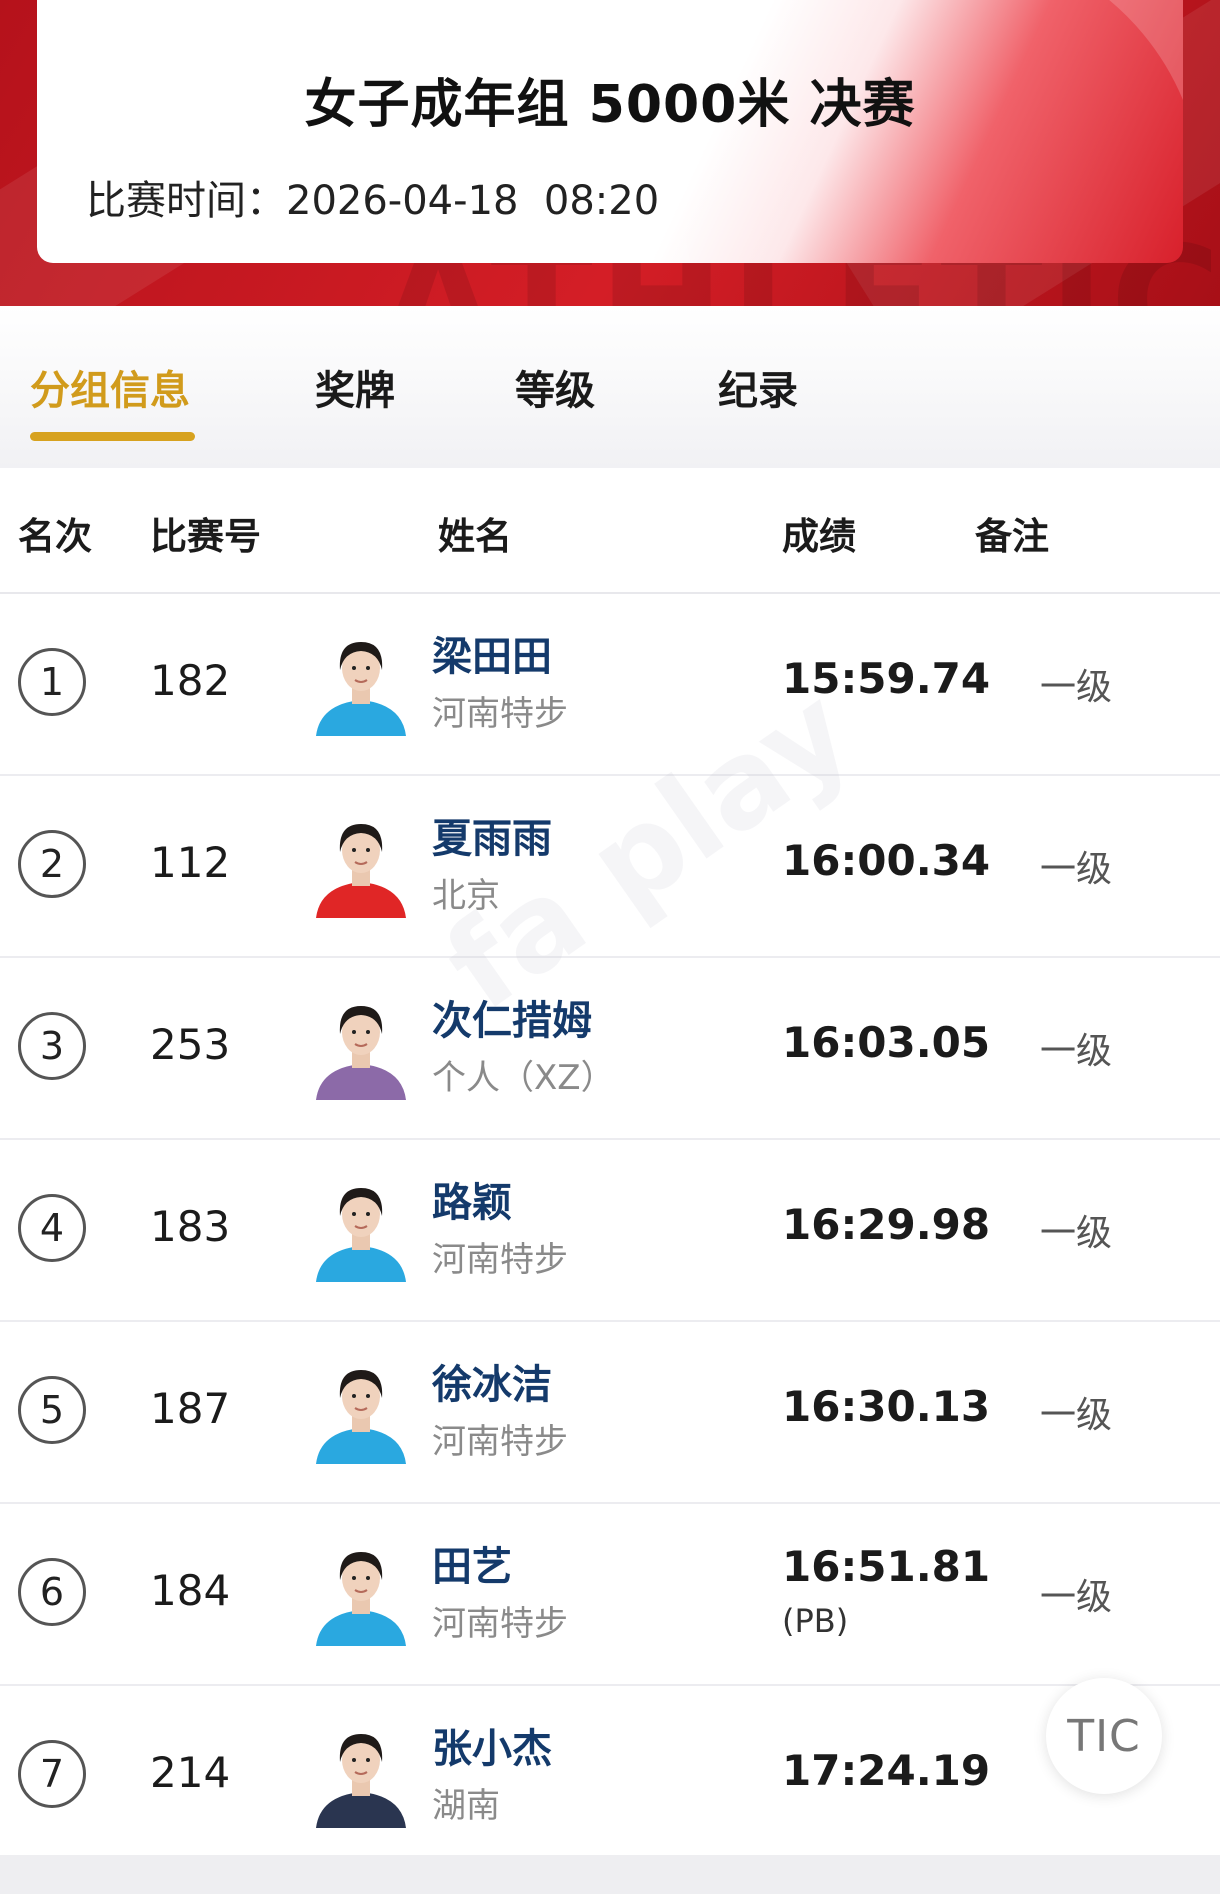 Image resolution: width=1220 pixels, height=1894 pixels. Describe the element at coordinates (52, 1410) in the screenshot. I see `rank-badge: 5` at that location.